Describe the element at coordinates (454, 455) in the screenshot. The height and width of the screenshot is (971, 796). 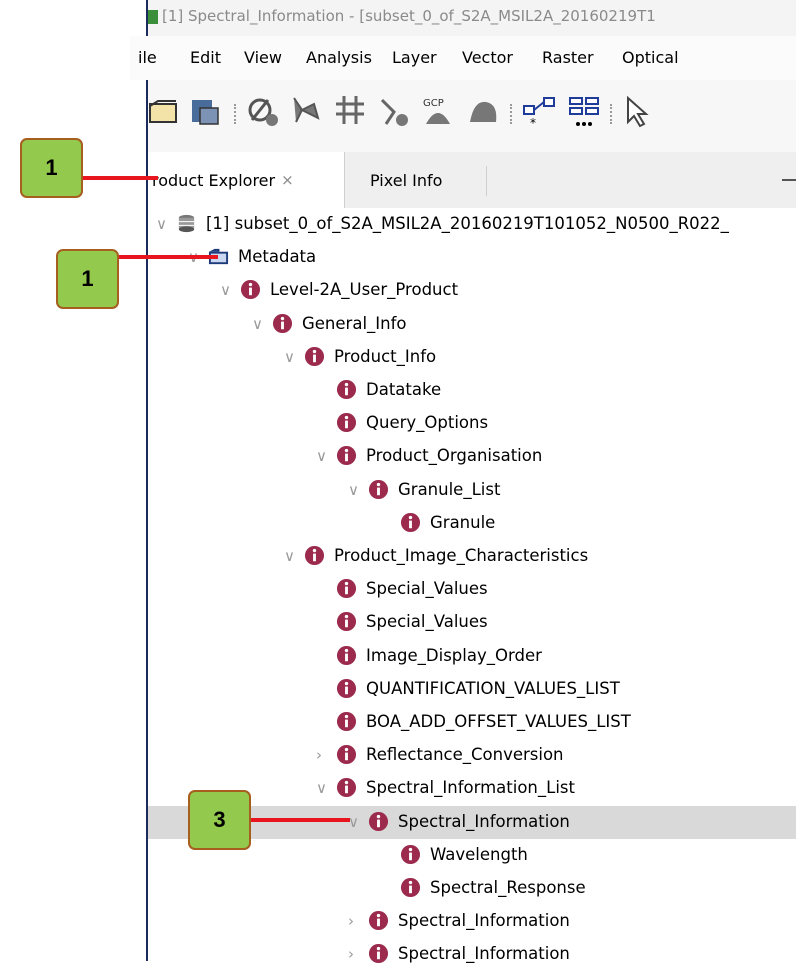
I see `tree-node-label: Product_Organisation` at that location.